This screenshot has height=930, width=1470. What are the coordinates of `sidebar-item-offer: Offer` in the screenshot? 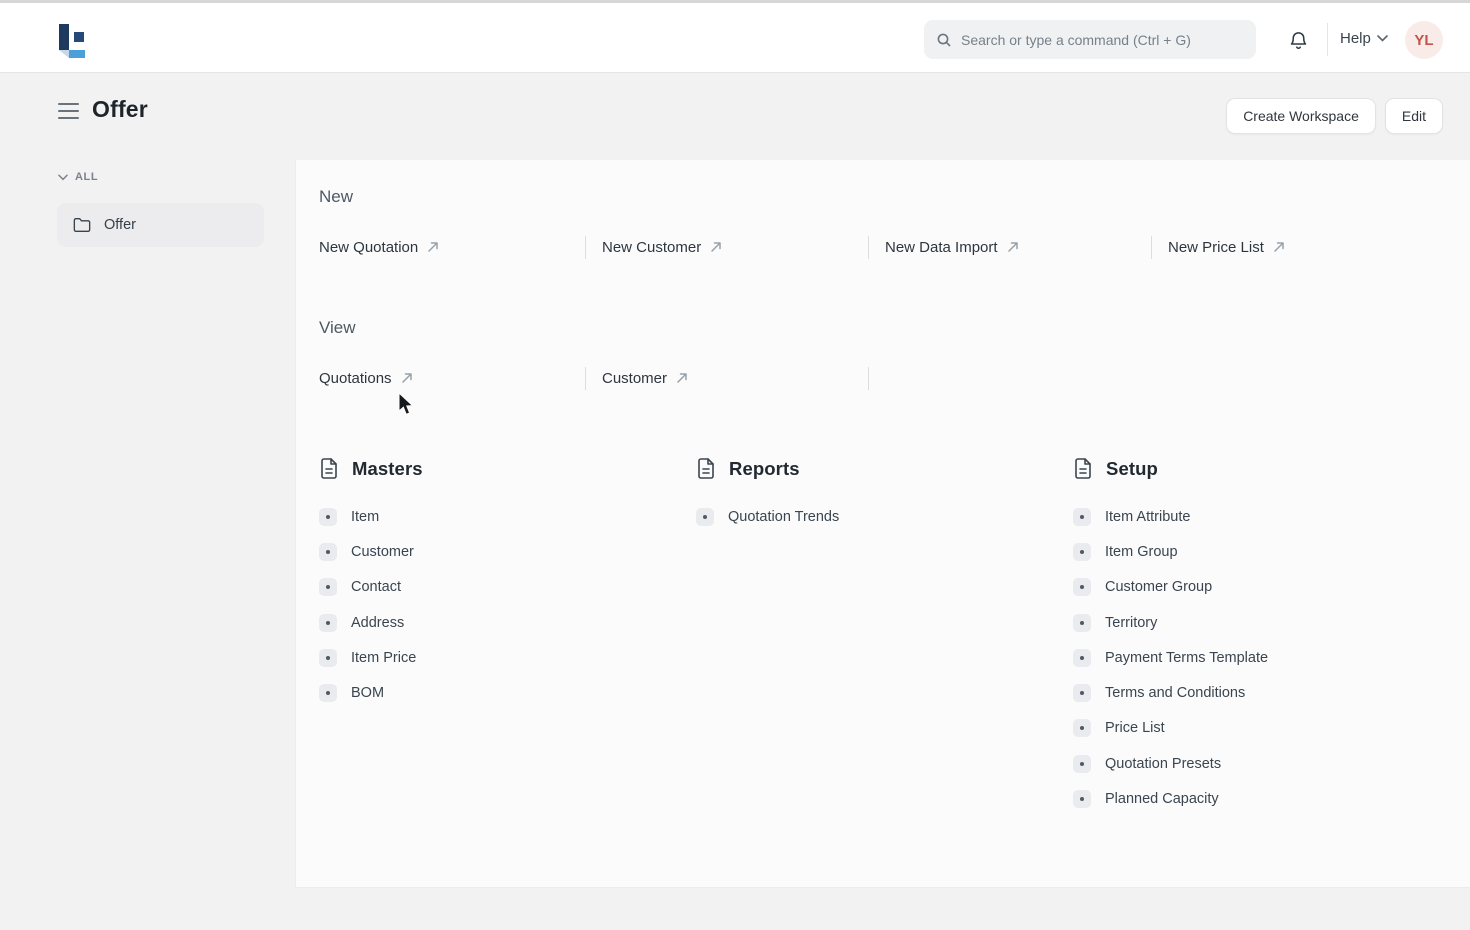 It's located at (160, 225).